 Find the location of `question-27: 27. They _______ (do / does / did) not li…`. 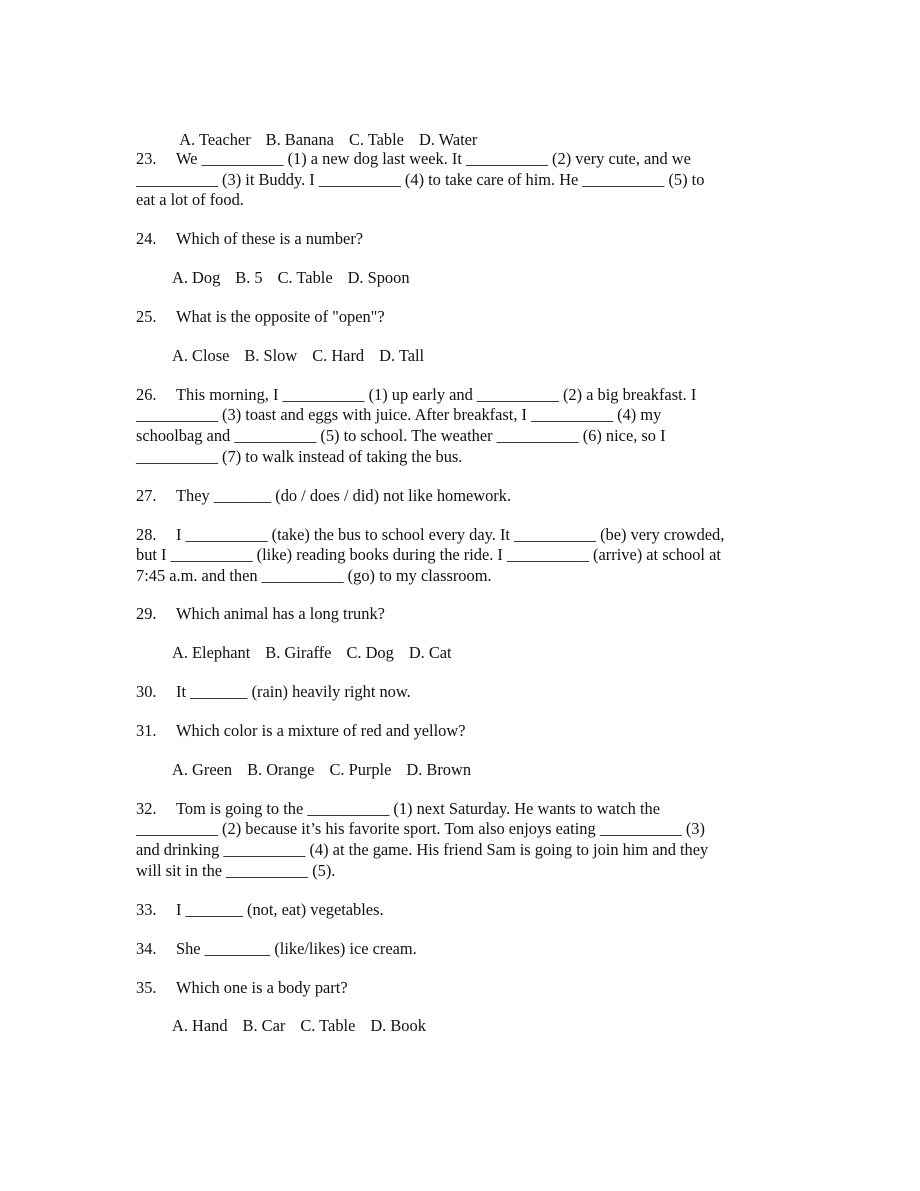

question-27: 27. They _______ (do / does / did) not li… is located at coordinates (323, 496).